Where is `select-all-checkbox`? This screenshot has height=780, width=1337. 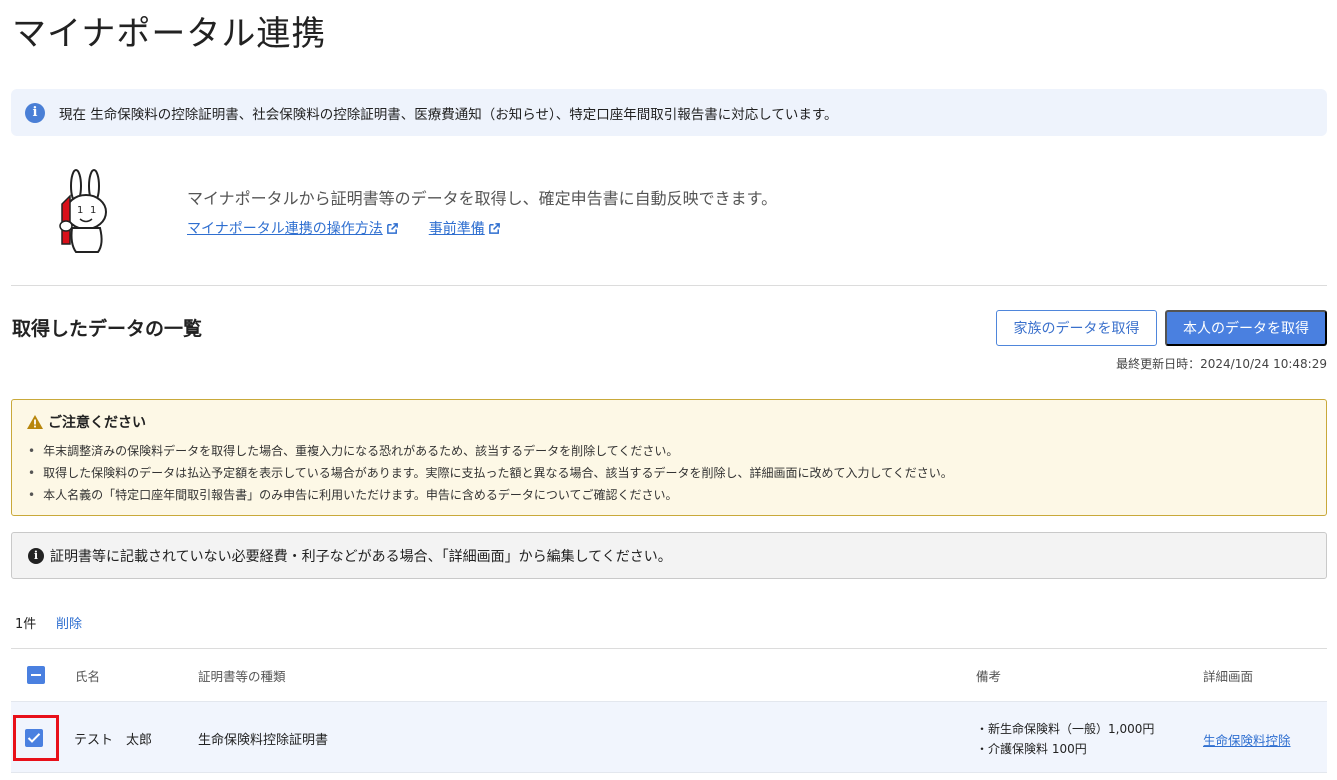 select-all-checkbox is located at coordinates (36, 675).